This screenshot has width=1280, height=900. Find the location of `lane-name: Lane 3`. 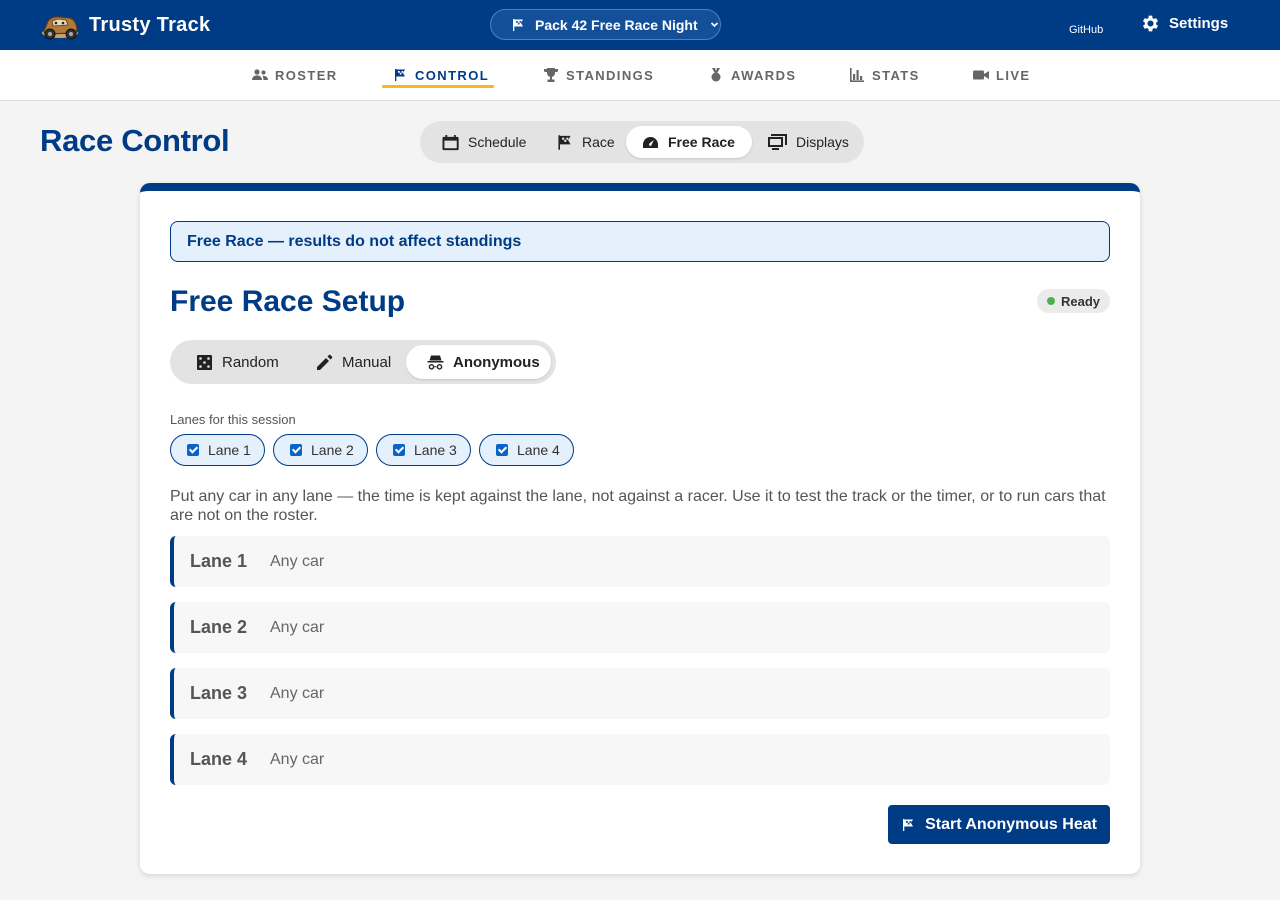

lane-name: Lane 3 is located at coordinates (219, 693).